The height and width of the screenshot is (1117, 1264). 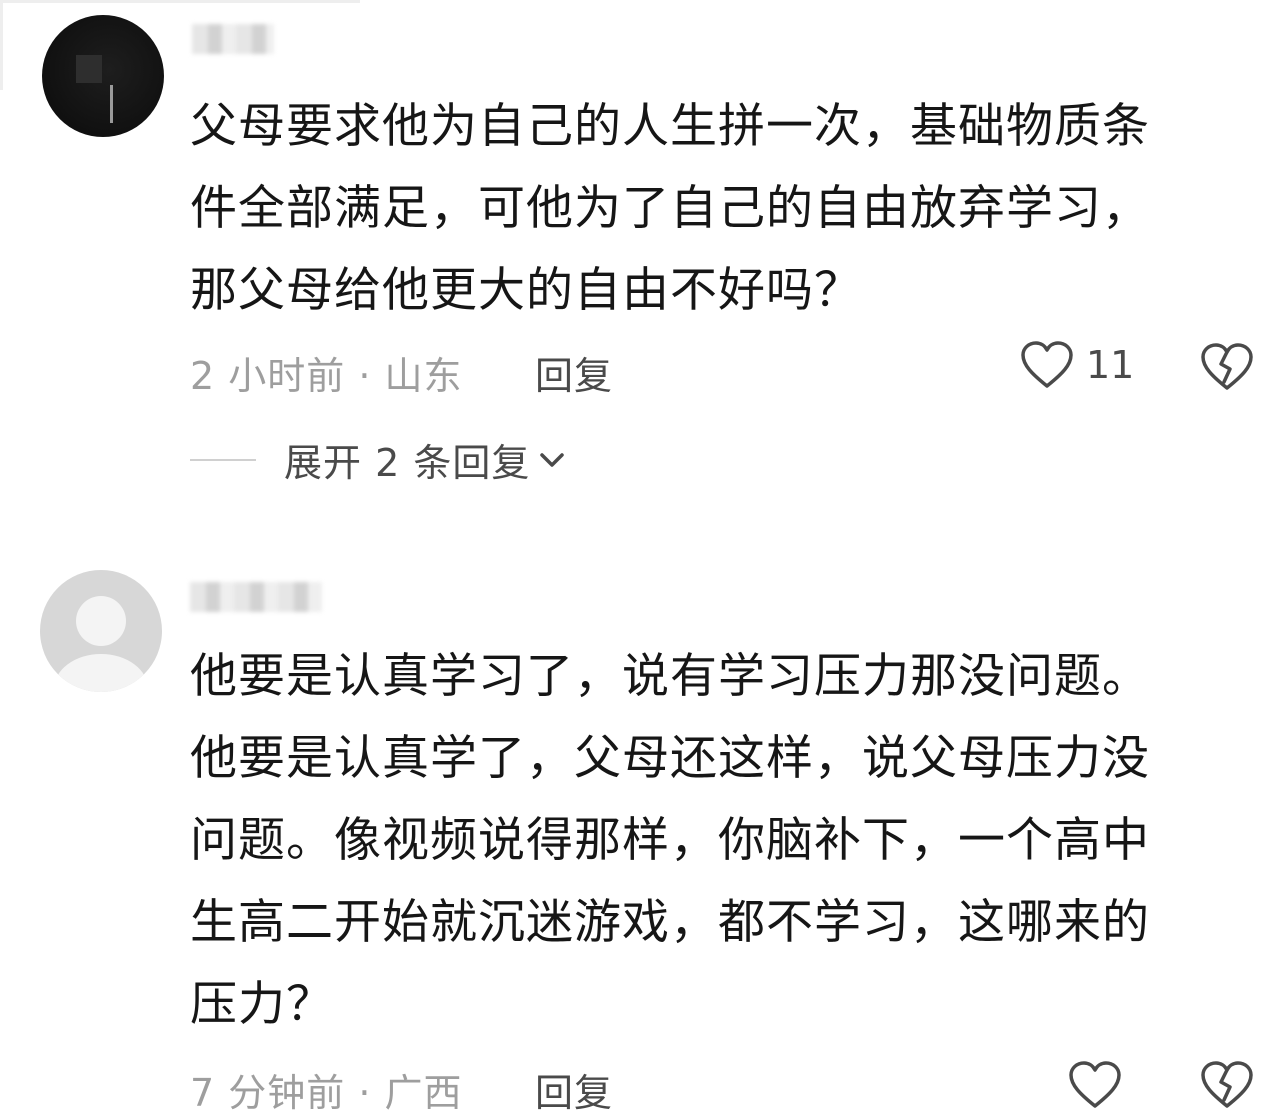 I want to click on avatar, so click(x=101, y=631).